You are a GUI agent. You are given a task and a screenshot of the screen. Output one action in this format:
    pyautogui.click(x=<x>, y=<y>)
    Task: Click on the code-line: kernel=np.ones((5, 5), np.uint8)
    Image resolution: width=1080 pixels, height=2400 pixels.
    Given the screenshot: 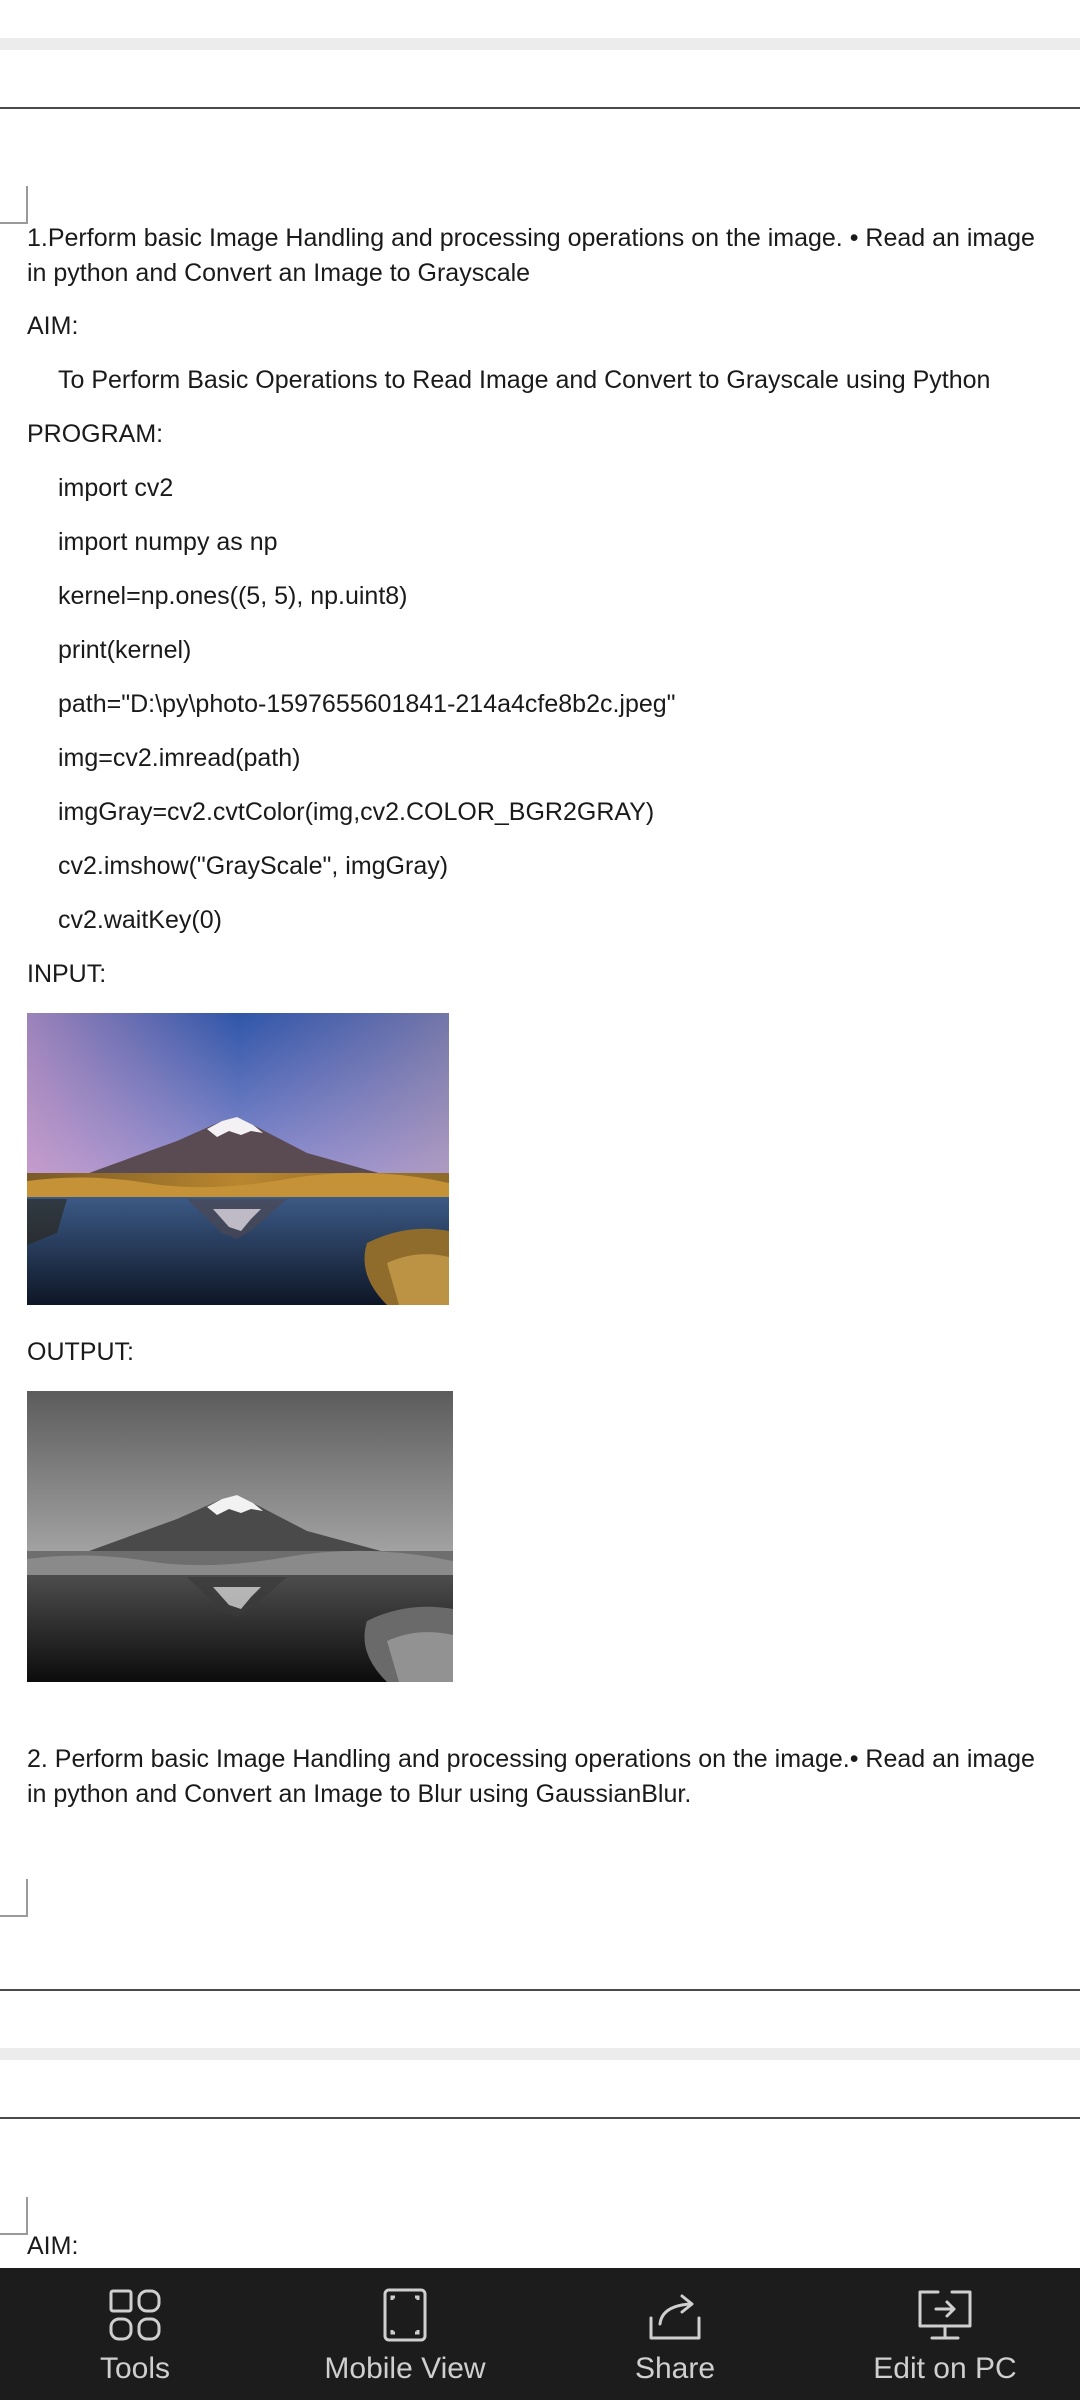 What is the action you would take?
    pyautogui.click(x=233, y=596)
    